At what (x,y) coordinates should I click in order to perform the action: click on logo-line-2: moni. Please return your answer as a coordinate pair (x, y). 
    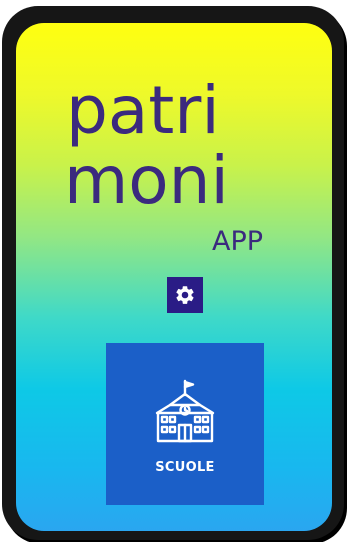
    Looking at the image, I should click on (146, 180).